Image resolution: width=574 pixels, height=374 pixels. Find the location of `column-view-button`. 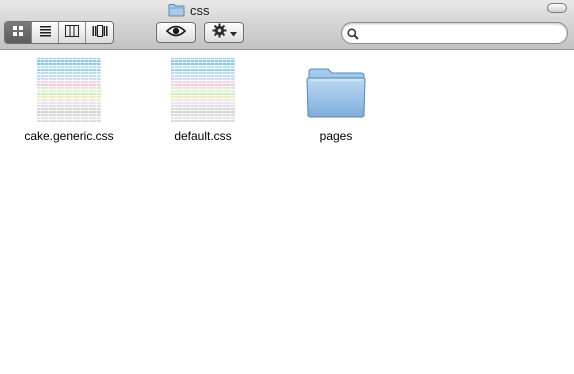

column-view-button is located at coordinates (72, 32).